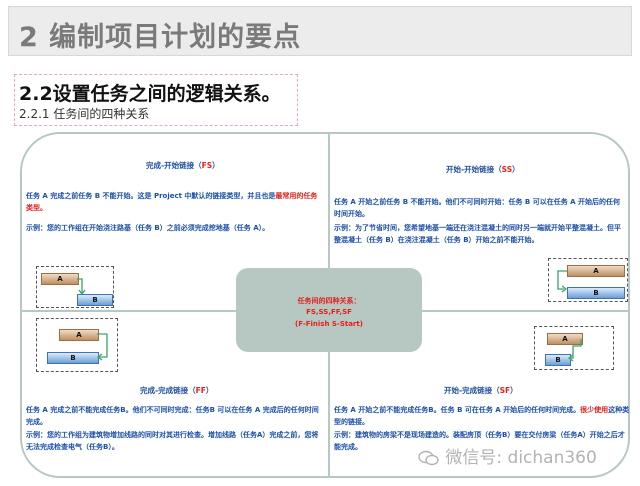 The image size is (640, 486). I want to click on section-subtitle: 2.2.1 任务间的四种关系, so click(84, 114).